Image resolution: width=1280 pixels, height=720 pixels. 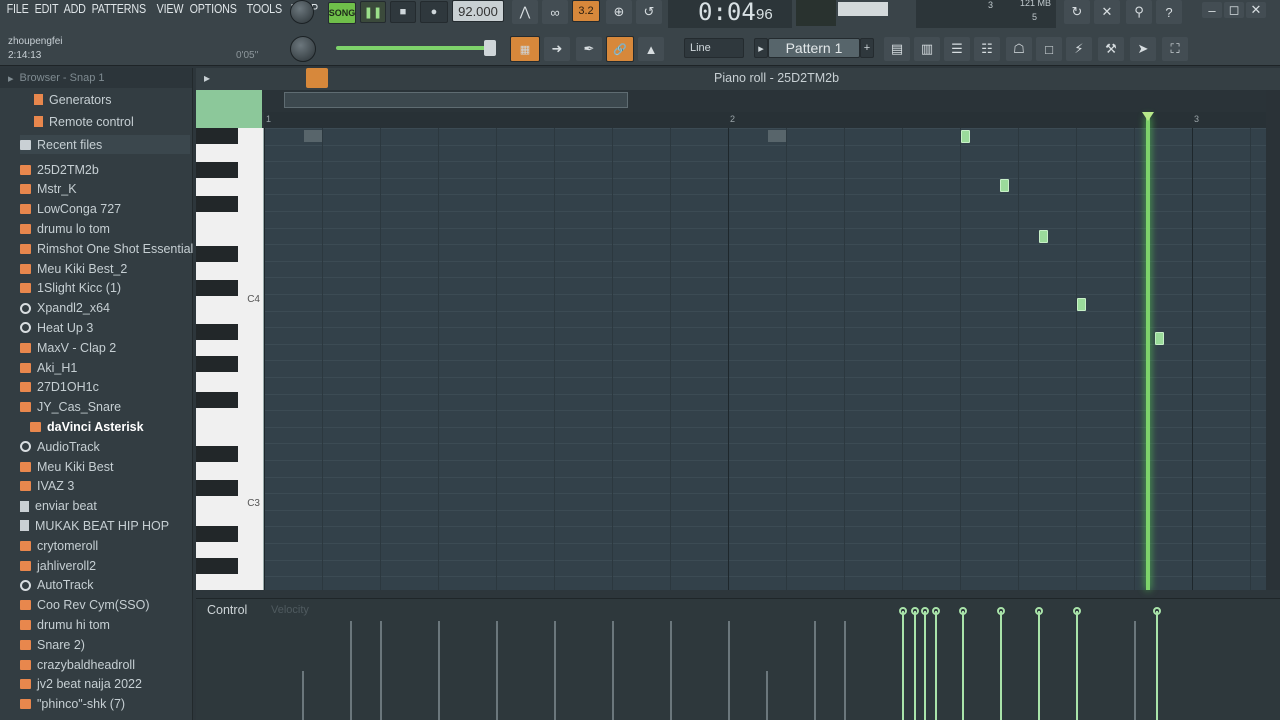 I want to click on stop-button: ■, so click(x=403, y=12).